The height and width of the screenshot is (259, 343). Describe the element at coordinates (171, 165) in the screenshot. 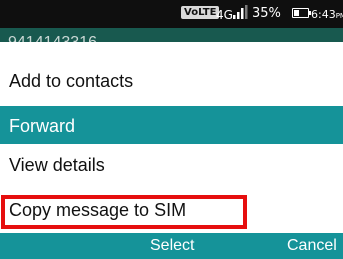

I see `menu-item-view-details: View details` at that location.